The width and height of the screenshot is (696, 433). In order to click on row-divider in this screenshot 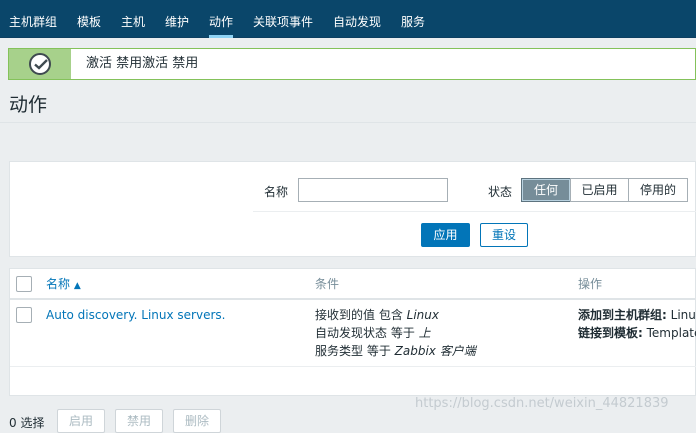, I will do `click(353, 366)`.